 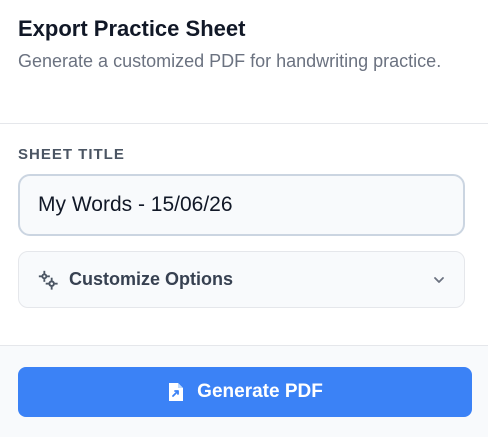 I want to click on customize-options-toggle: Customize Options, so click(x=241, y=279).